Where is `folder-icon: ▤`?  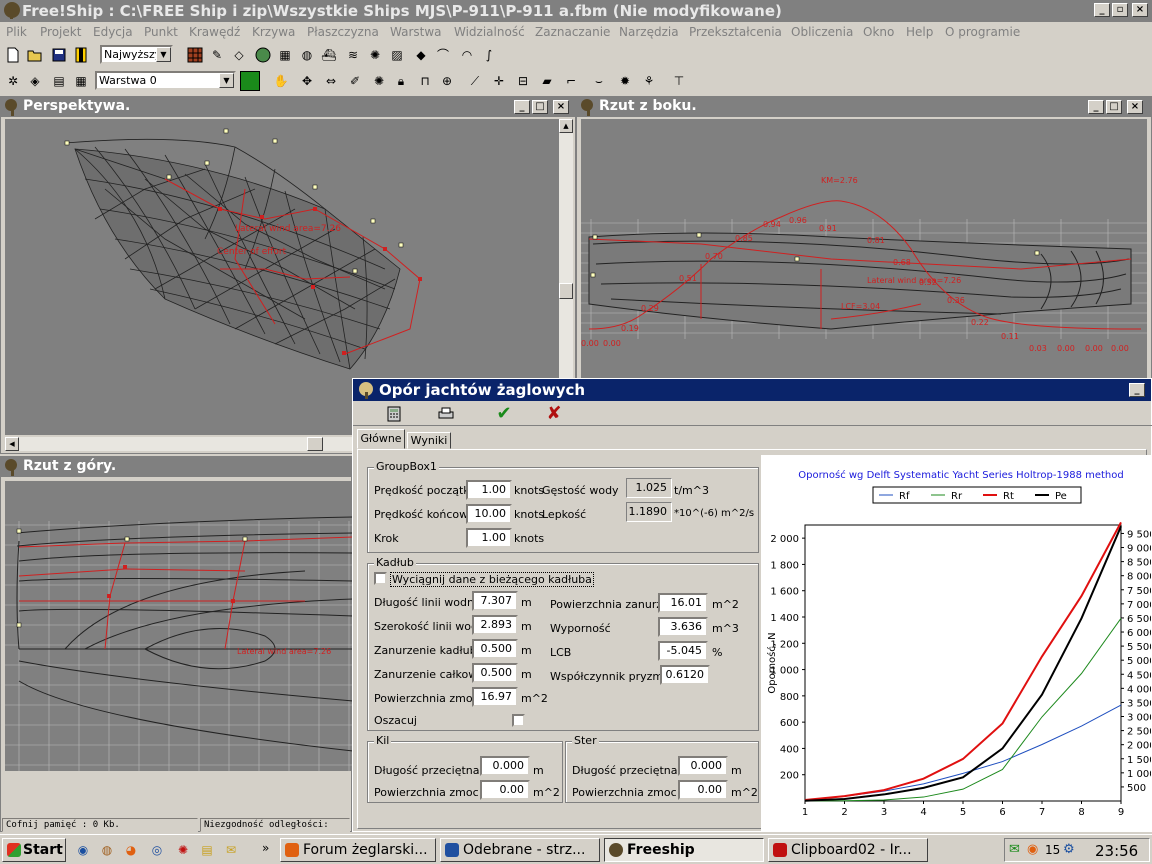
folder-icon: ▤ is located at coordinates (207, 850).